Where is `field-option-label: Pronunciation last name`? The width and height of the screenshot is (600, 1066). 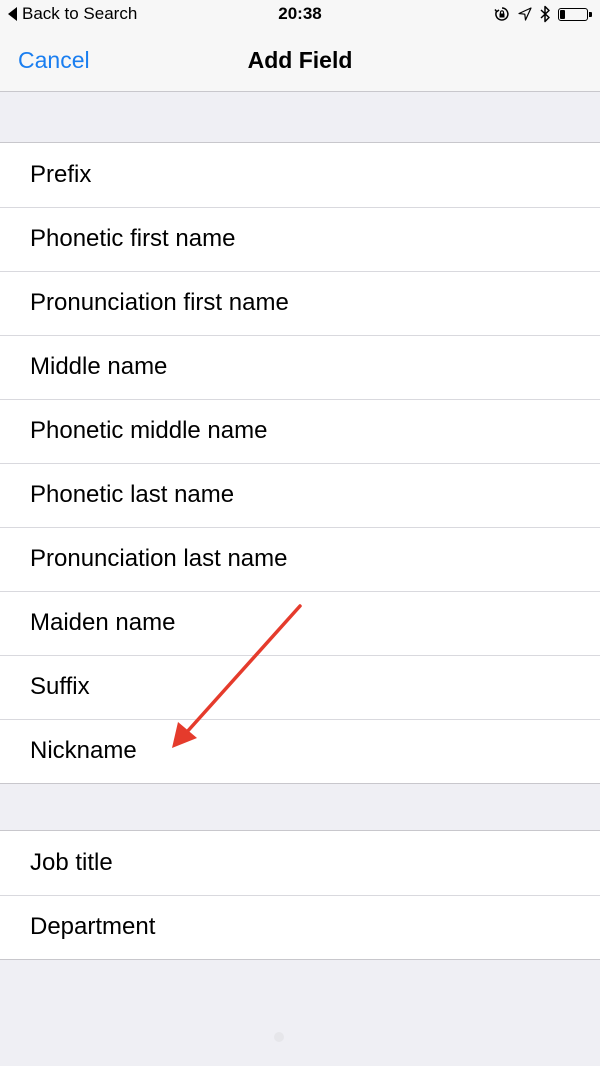
field-option-label: Pronunciation last name is located at coordinates (159, 558).